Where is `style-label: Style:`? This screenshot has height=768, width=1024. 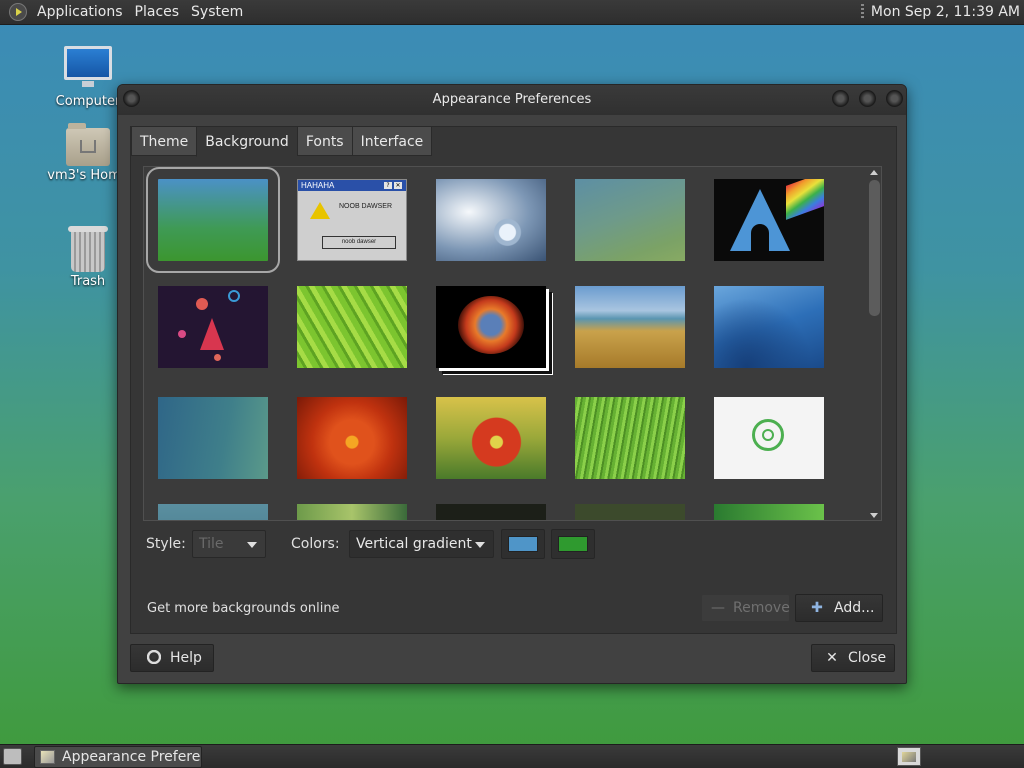 style-label: Style: is located at coordinates (166, 544).